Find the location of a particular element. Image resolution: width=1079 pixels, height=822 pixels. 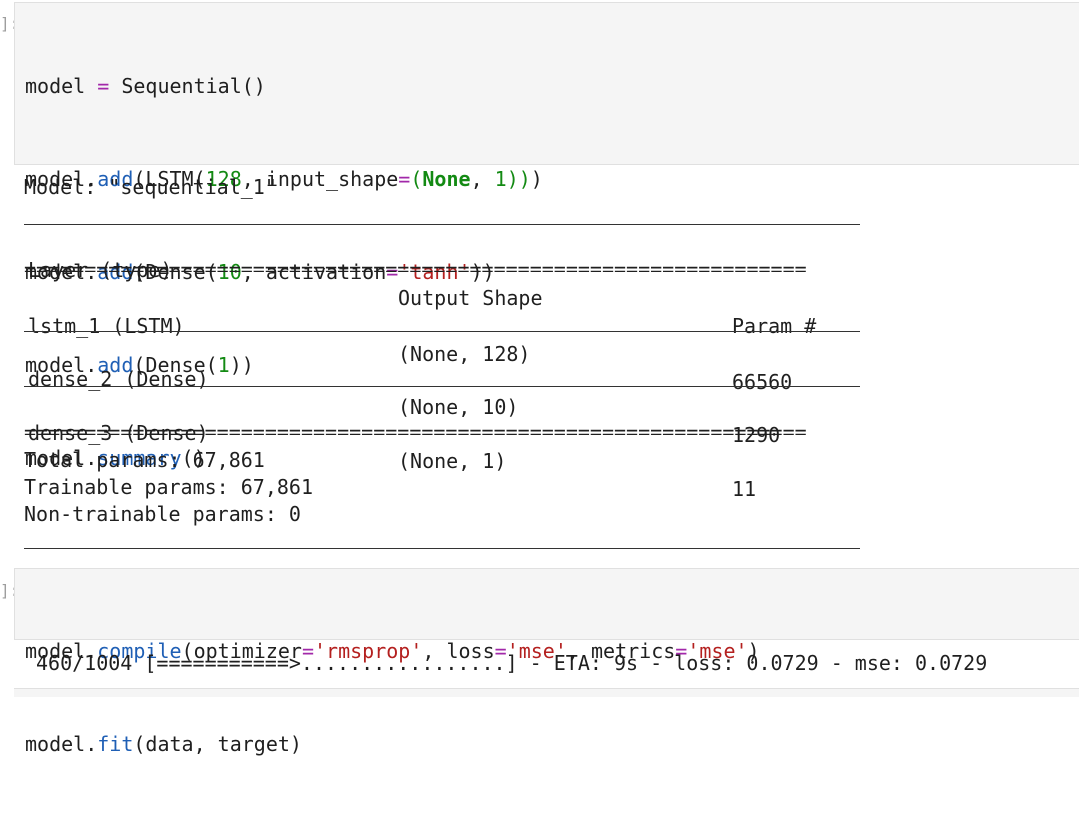

output-shape: (None, 1) is located at coordinates (452, 461).